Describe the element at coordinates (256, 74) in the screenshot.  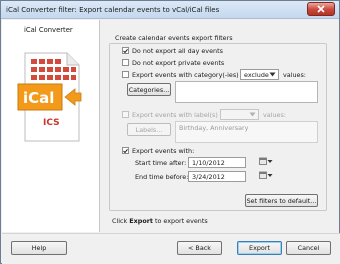
I see `category-mode-value: exclude` at that location.